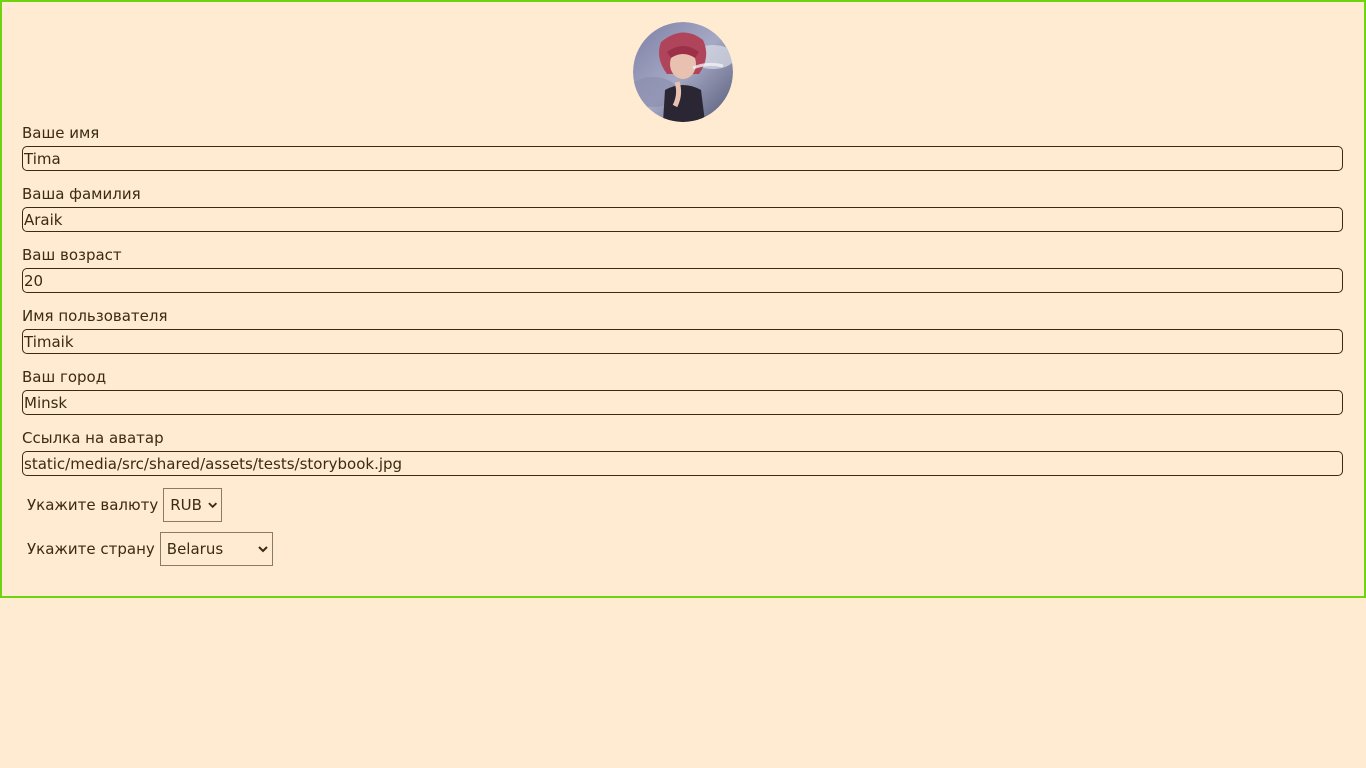 Image resolution: width=1366 pixels, height=768 pixels. What do you see at coordinates (61, 133) in the screenshot?
I see `first-name-label: Ваше имя` at bounding box center [61, 133].